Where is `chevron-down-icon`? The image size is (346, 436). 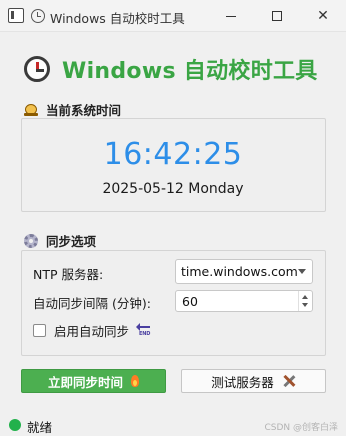 chevron-down-icon is located at coordinates (302, 271).